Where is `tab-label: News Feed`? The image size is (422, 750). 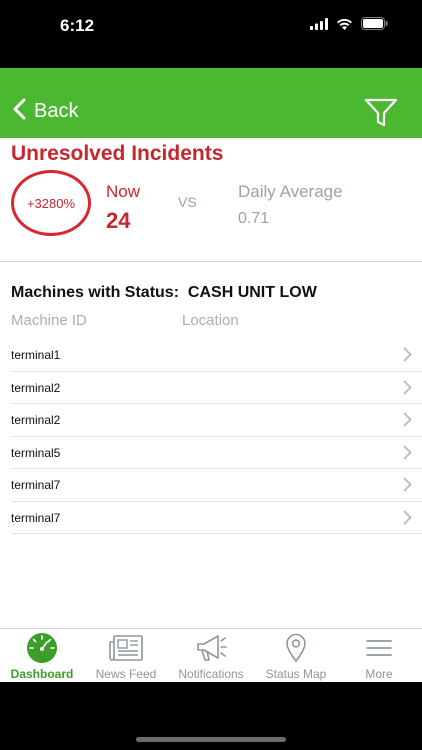
tab-label: News Feed is located at coordinates (126, 674).